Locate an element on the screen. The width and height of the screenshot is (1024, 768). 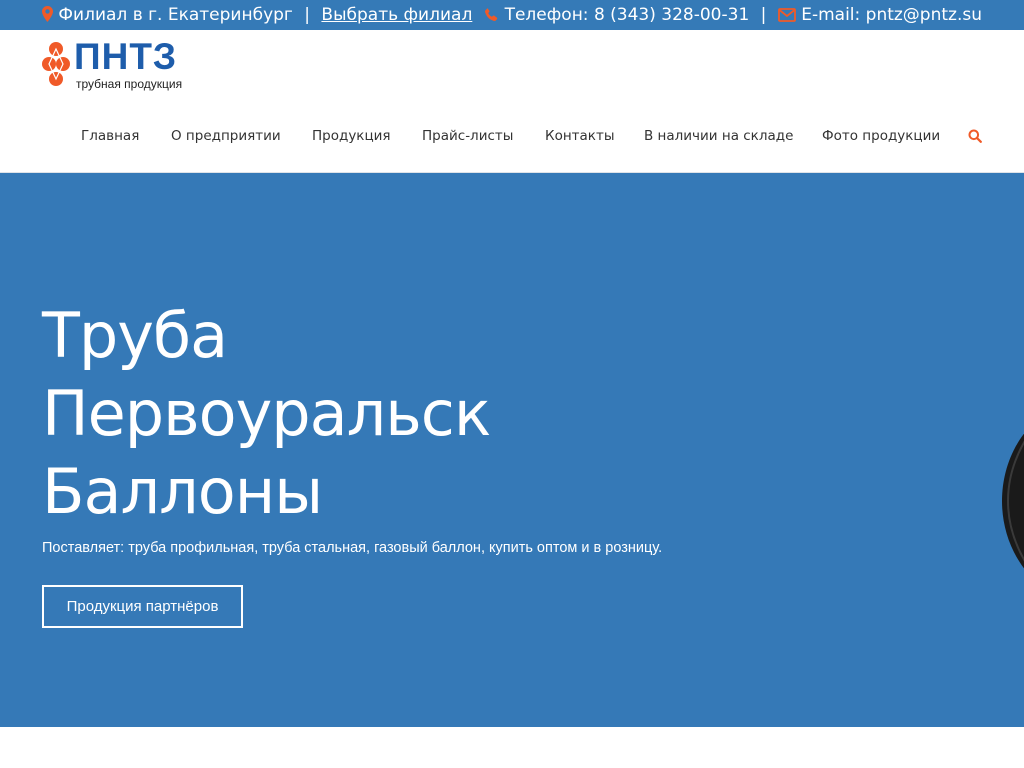
nav-item-products: Продукция is located at coordinates (351, 136).